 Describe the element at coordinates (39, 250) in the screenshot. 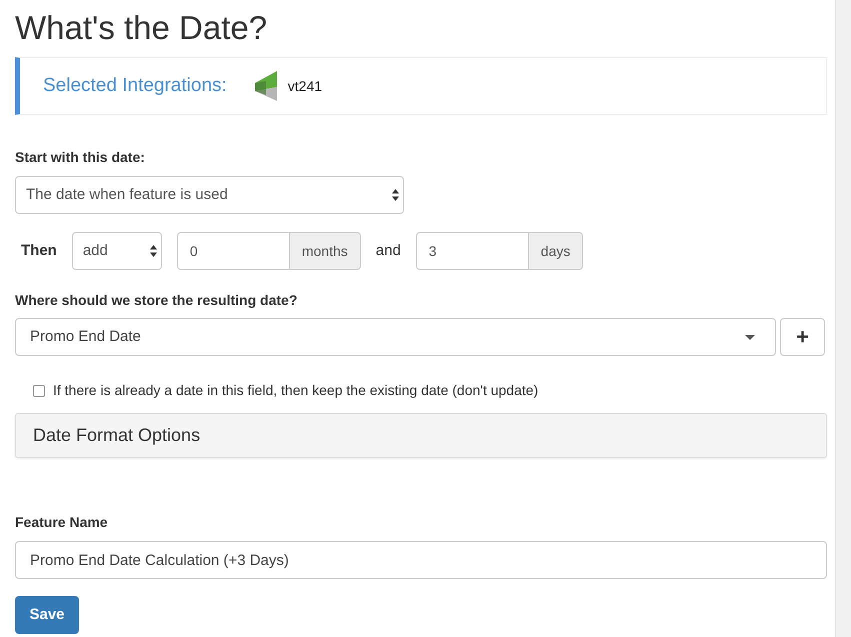

I see `then-label: Then` at that location.